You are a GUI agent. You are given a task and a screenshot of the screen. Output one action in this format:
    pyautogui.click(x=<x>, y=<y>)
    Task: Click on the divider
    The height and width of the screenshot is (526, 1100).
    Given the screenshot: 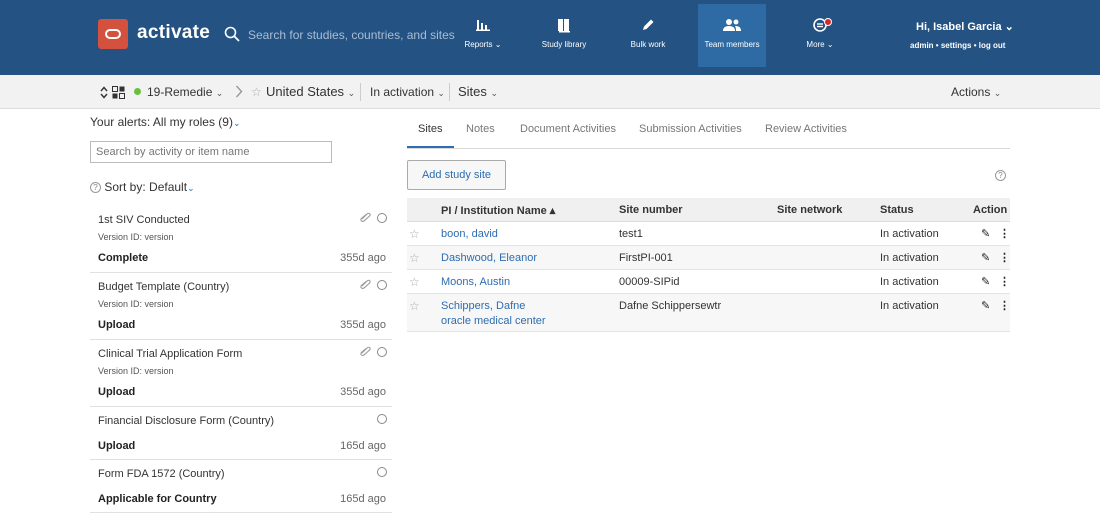 What is the action you would take?
    pyautogui.click(x=360, y=92)
    